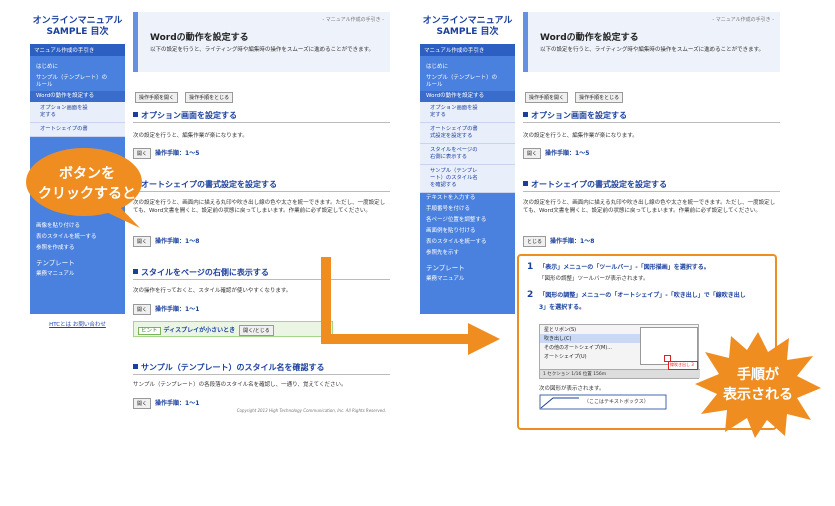 The image size is (835, 506). I want to click on callout-left-text: ボタンを クリックすると, so click(87, 184).